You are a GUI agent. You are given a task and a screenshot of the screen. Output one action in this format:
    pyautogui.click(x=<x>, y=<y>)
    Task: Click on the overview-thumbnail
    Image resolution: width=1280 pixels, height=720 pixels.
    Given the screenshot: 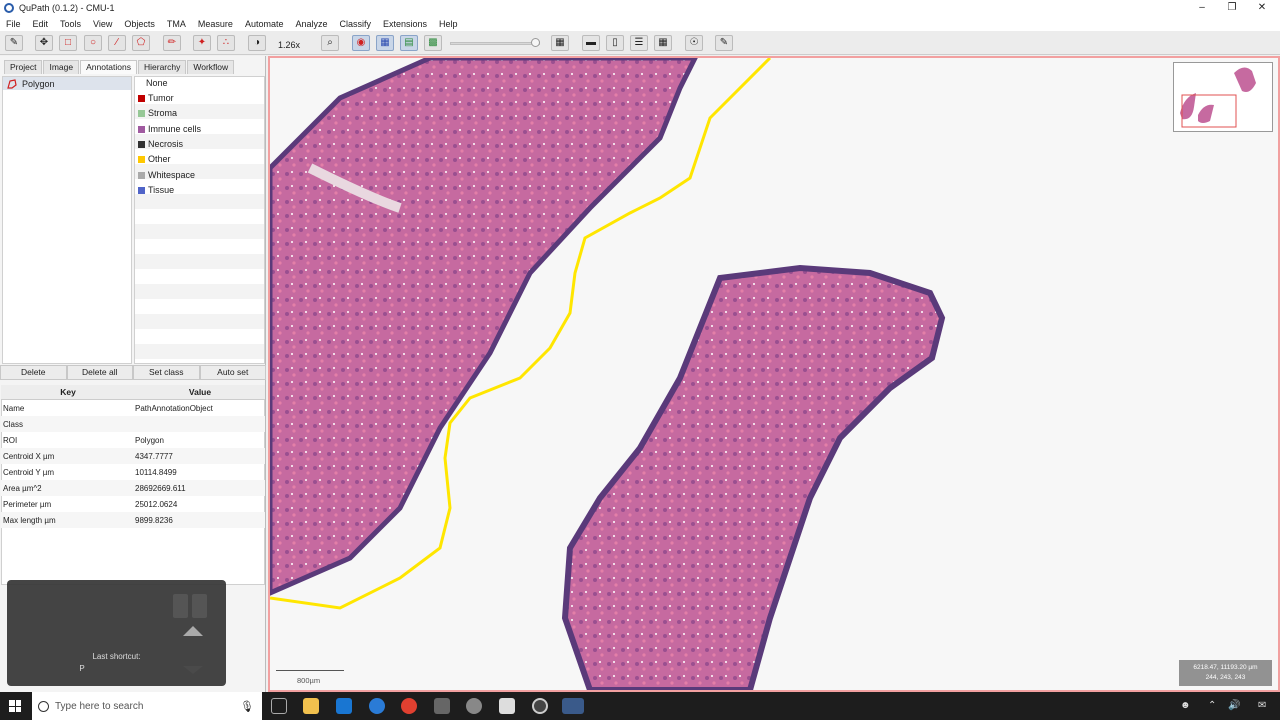 What is the action you would take?
    pyautogui.click(x=1223, y=97)
    